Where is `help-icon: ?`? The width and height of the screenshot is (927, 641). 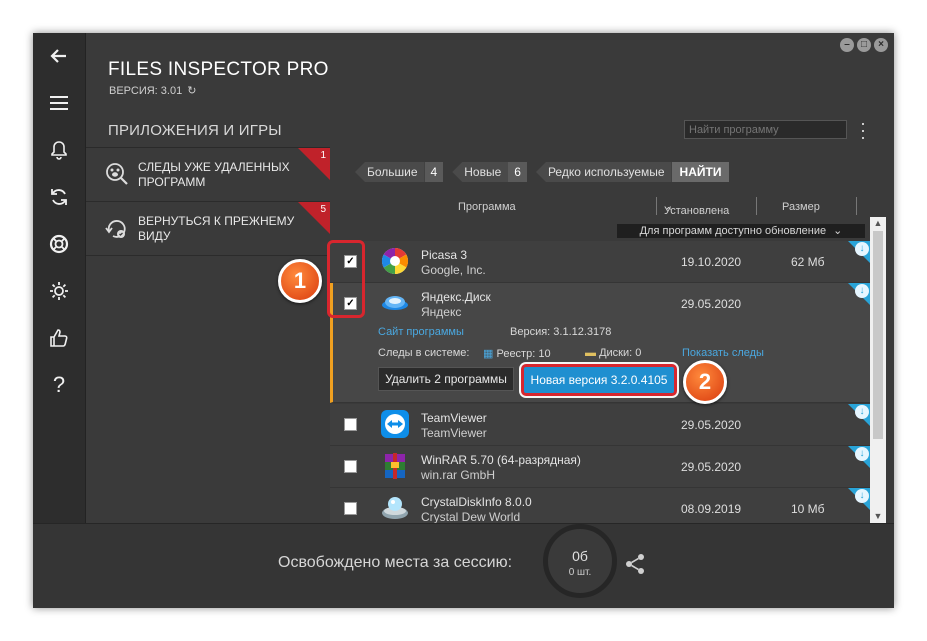 help-icon: ? is located at coordinates (59, 385).